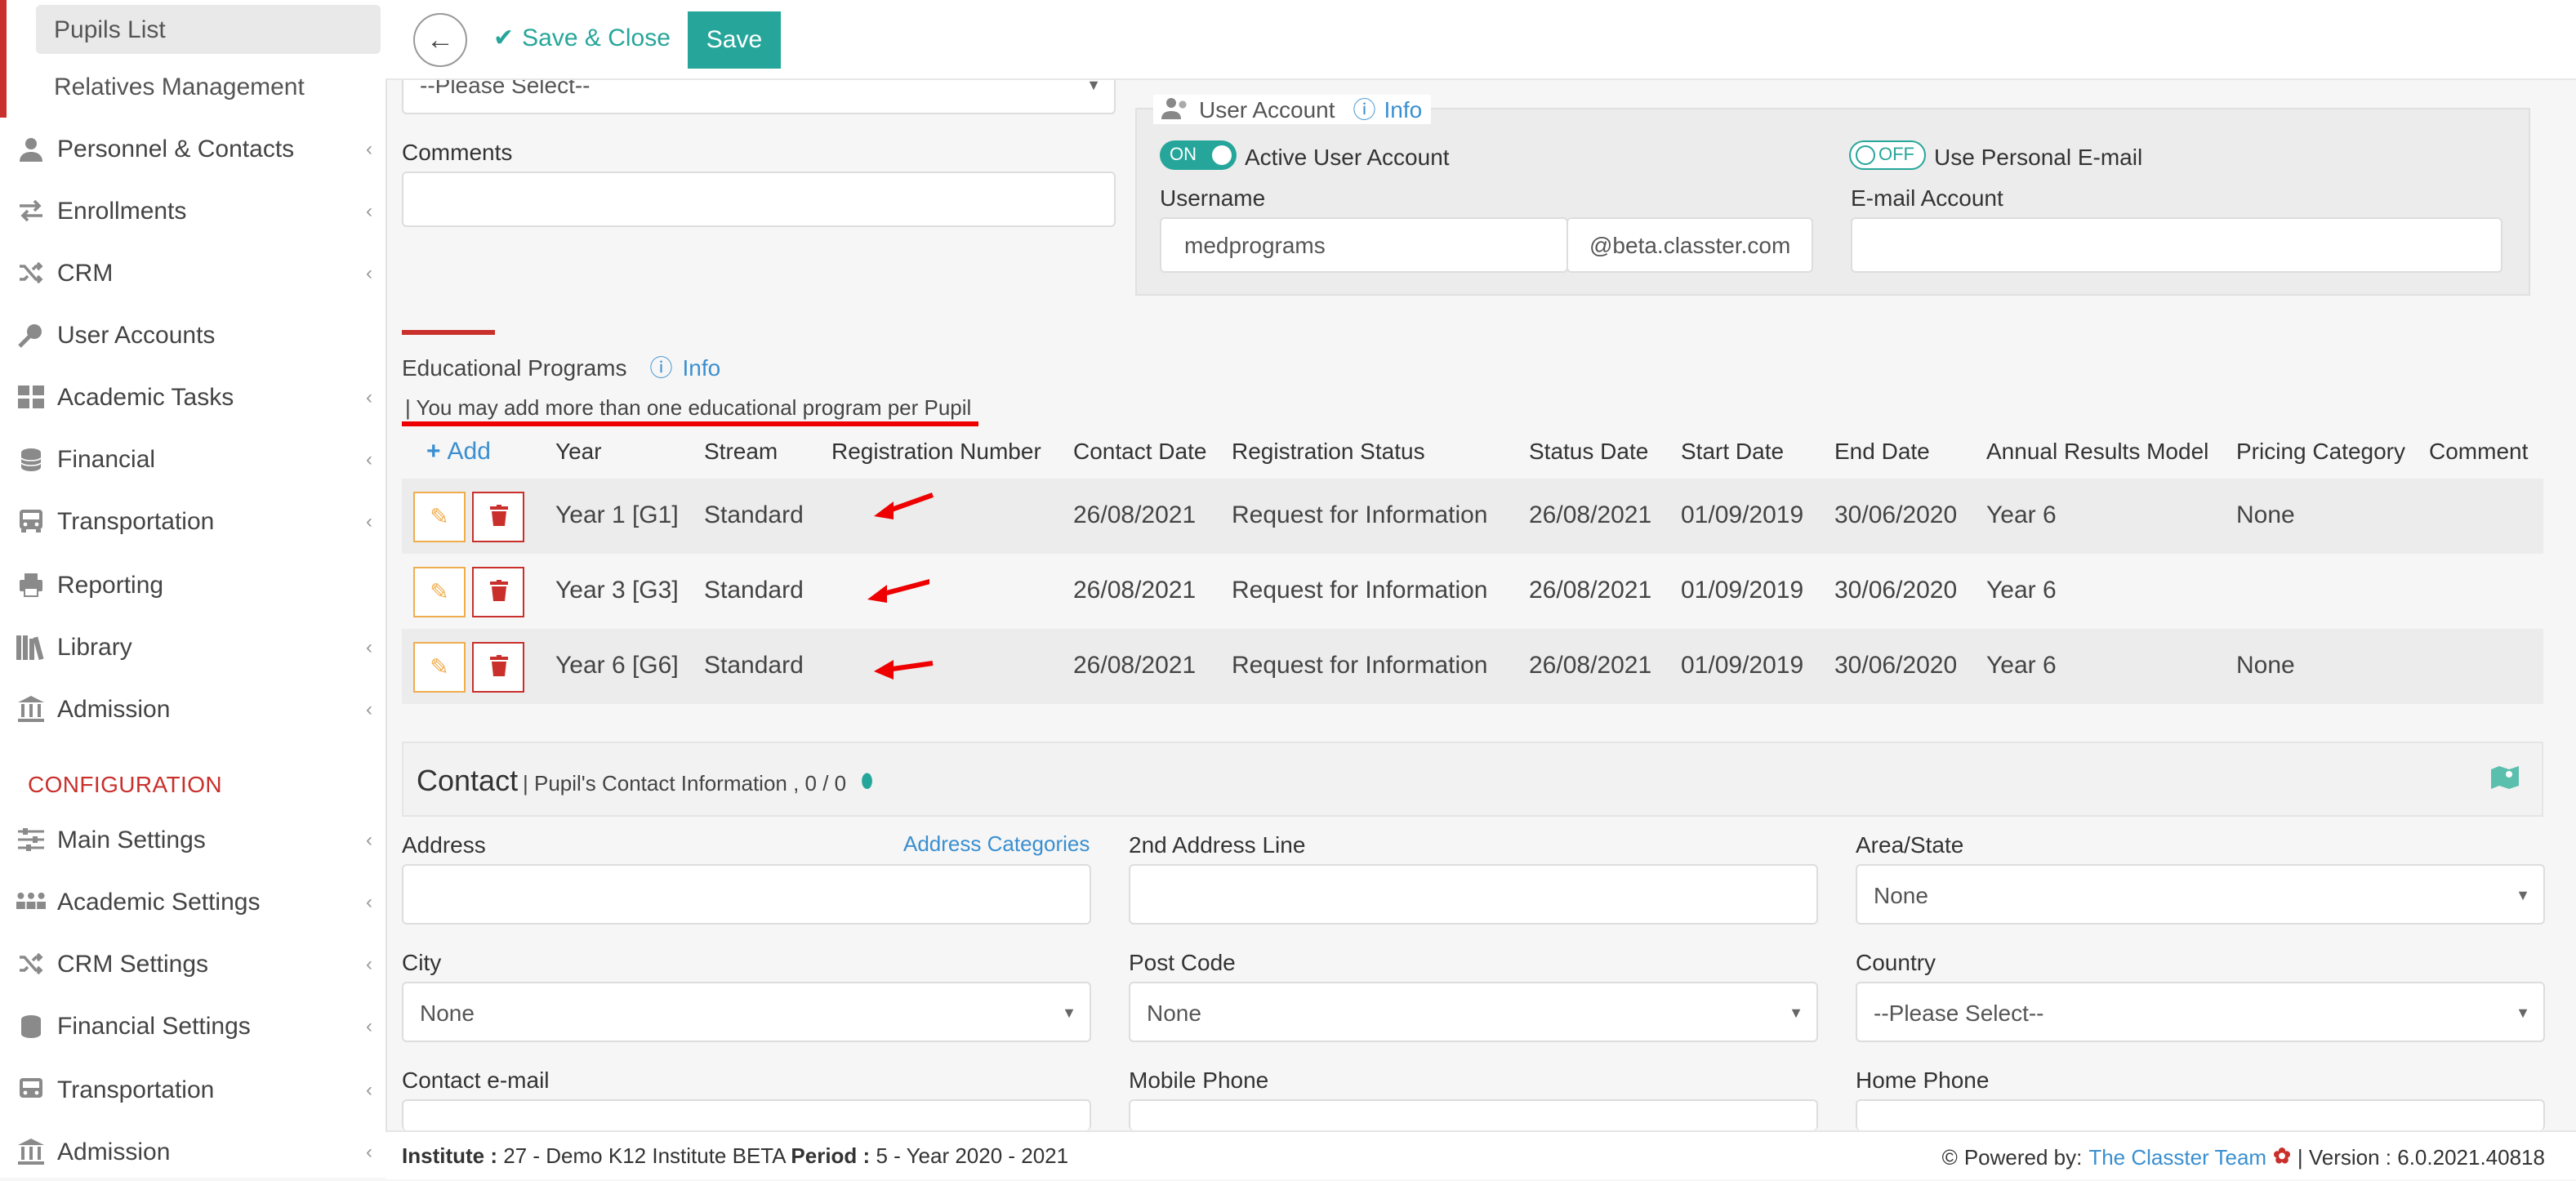 This screenshot has height=1181, width=2576. I want to click on col-header-pricing-category: Pricing Category, so click(2320, 451).